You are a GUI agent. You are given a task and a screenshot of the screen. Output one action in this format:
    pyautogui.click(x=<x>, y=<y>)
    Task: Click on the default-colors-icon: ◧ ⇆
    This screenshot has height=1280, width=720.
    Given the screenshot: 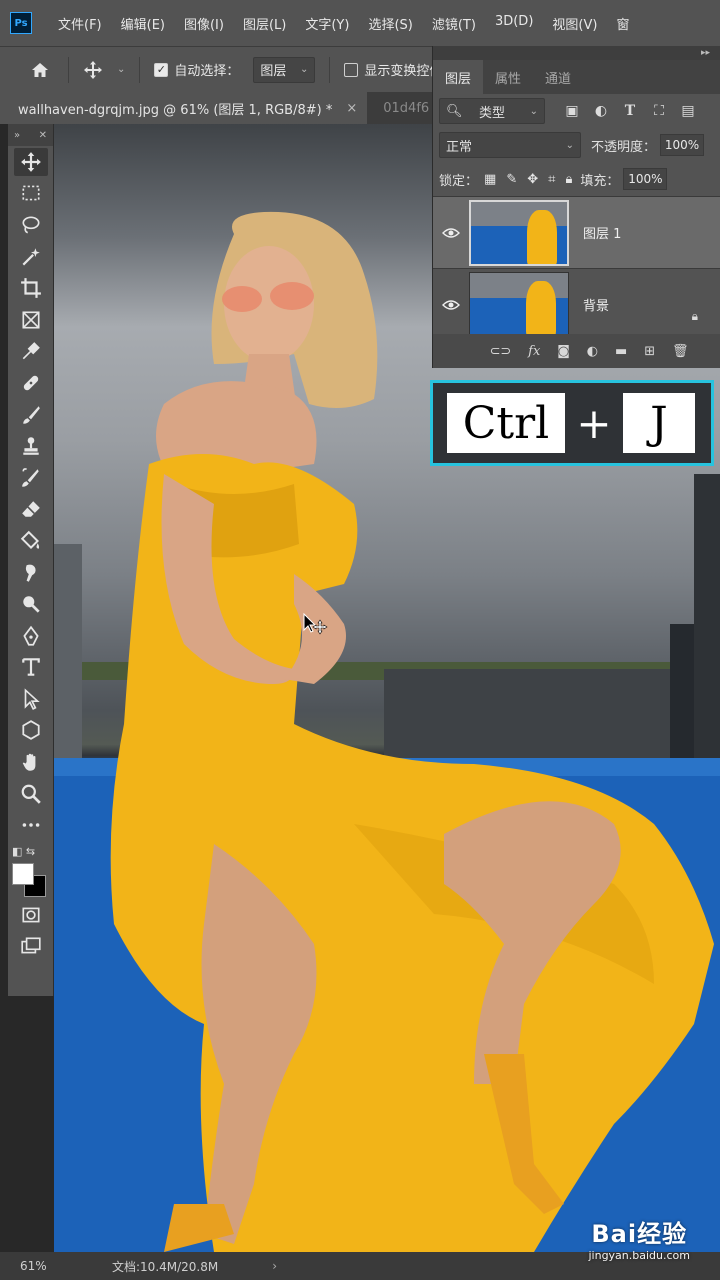 What is the action you would take?
    pyautogui.click(x=23, y=851)
    